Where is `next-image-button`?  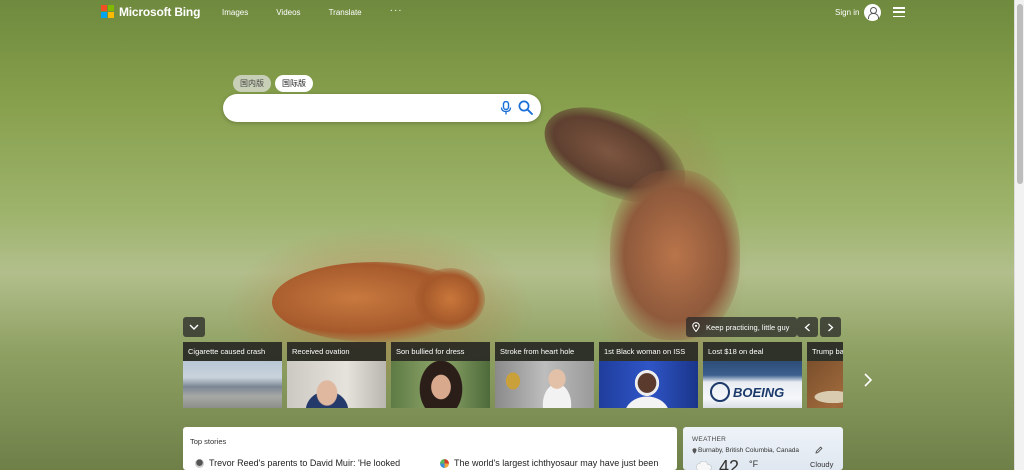 next-image-button is located at coordinates (830, 327).